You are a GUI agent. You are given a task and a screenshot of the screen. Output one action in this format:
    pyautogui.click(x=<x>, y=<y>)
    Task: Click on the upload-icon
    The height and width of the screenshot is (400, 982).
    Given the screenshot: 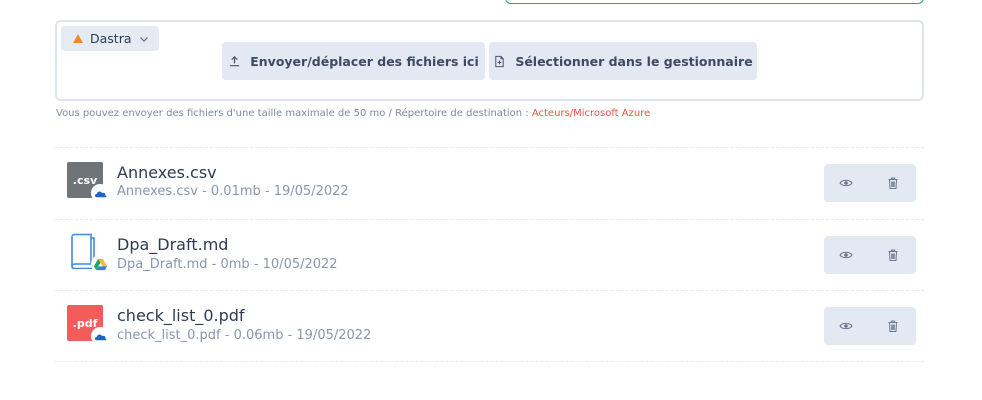 What is the action you would take?
    pyautogui.click(x=235, y=60)
    